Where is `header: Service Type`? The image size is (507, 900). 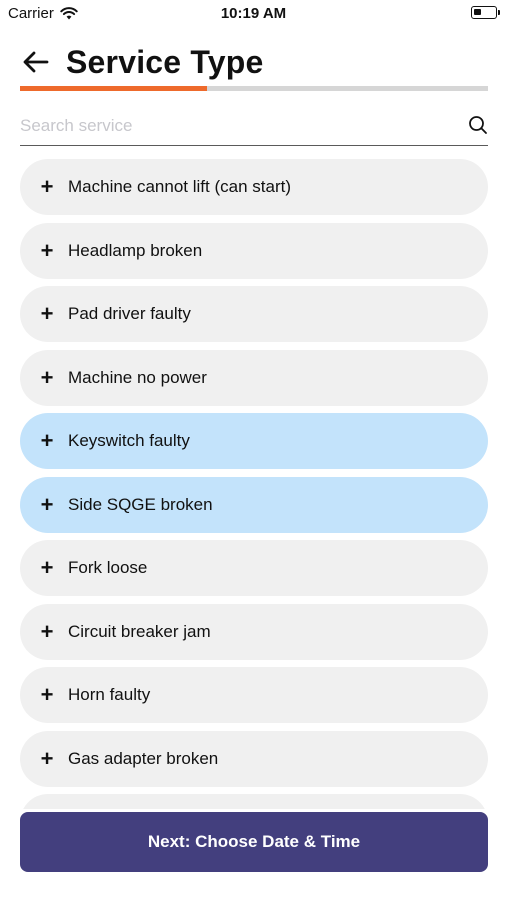
header: Service Type is located at coordinates (141, 62).